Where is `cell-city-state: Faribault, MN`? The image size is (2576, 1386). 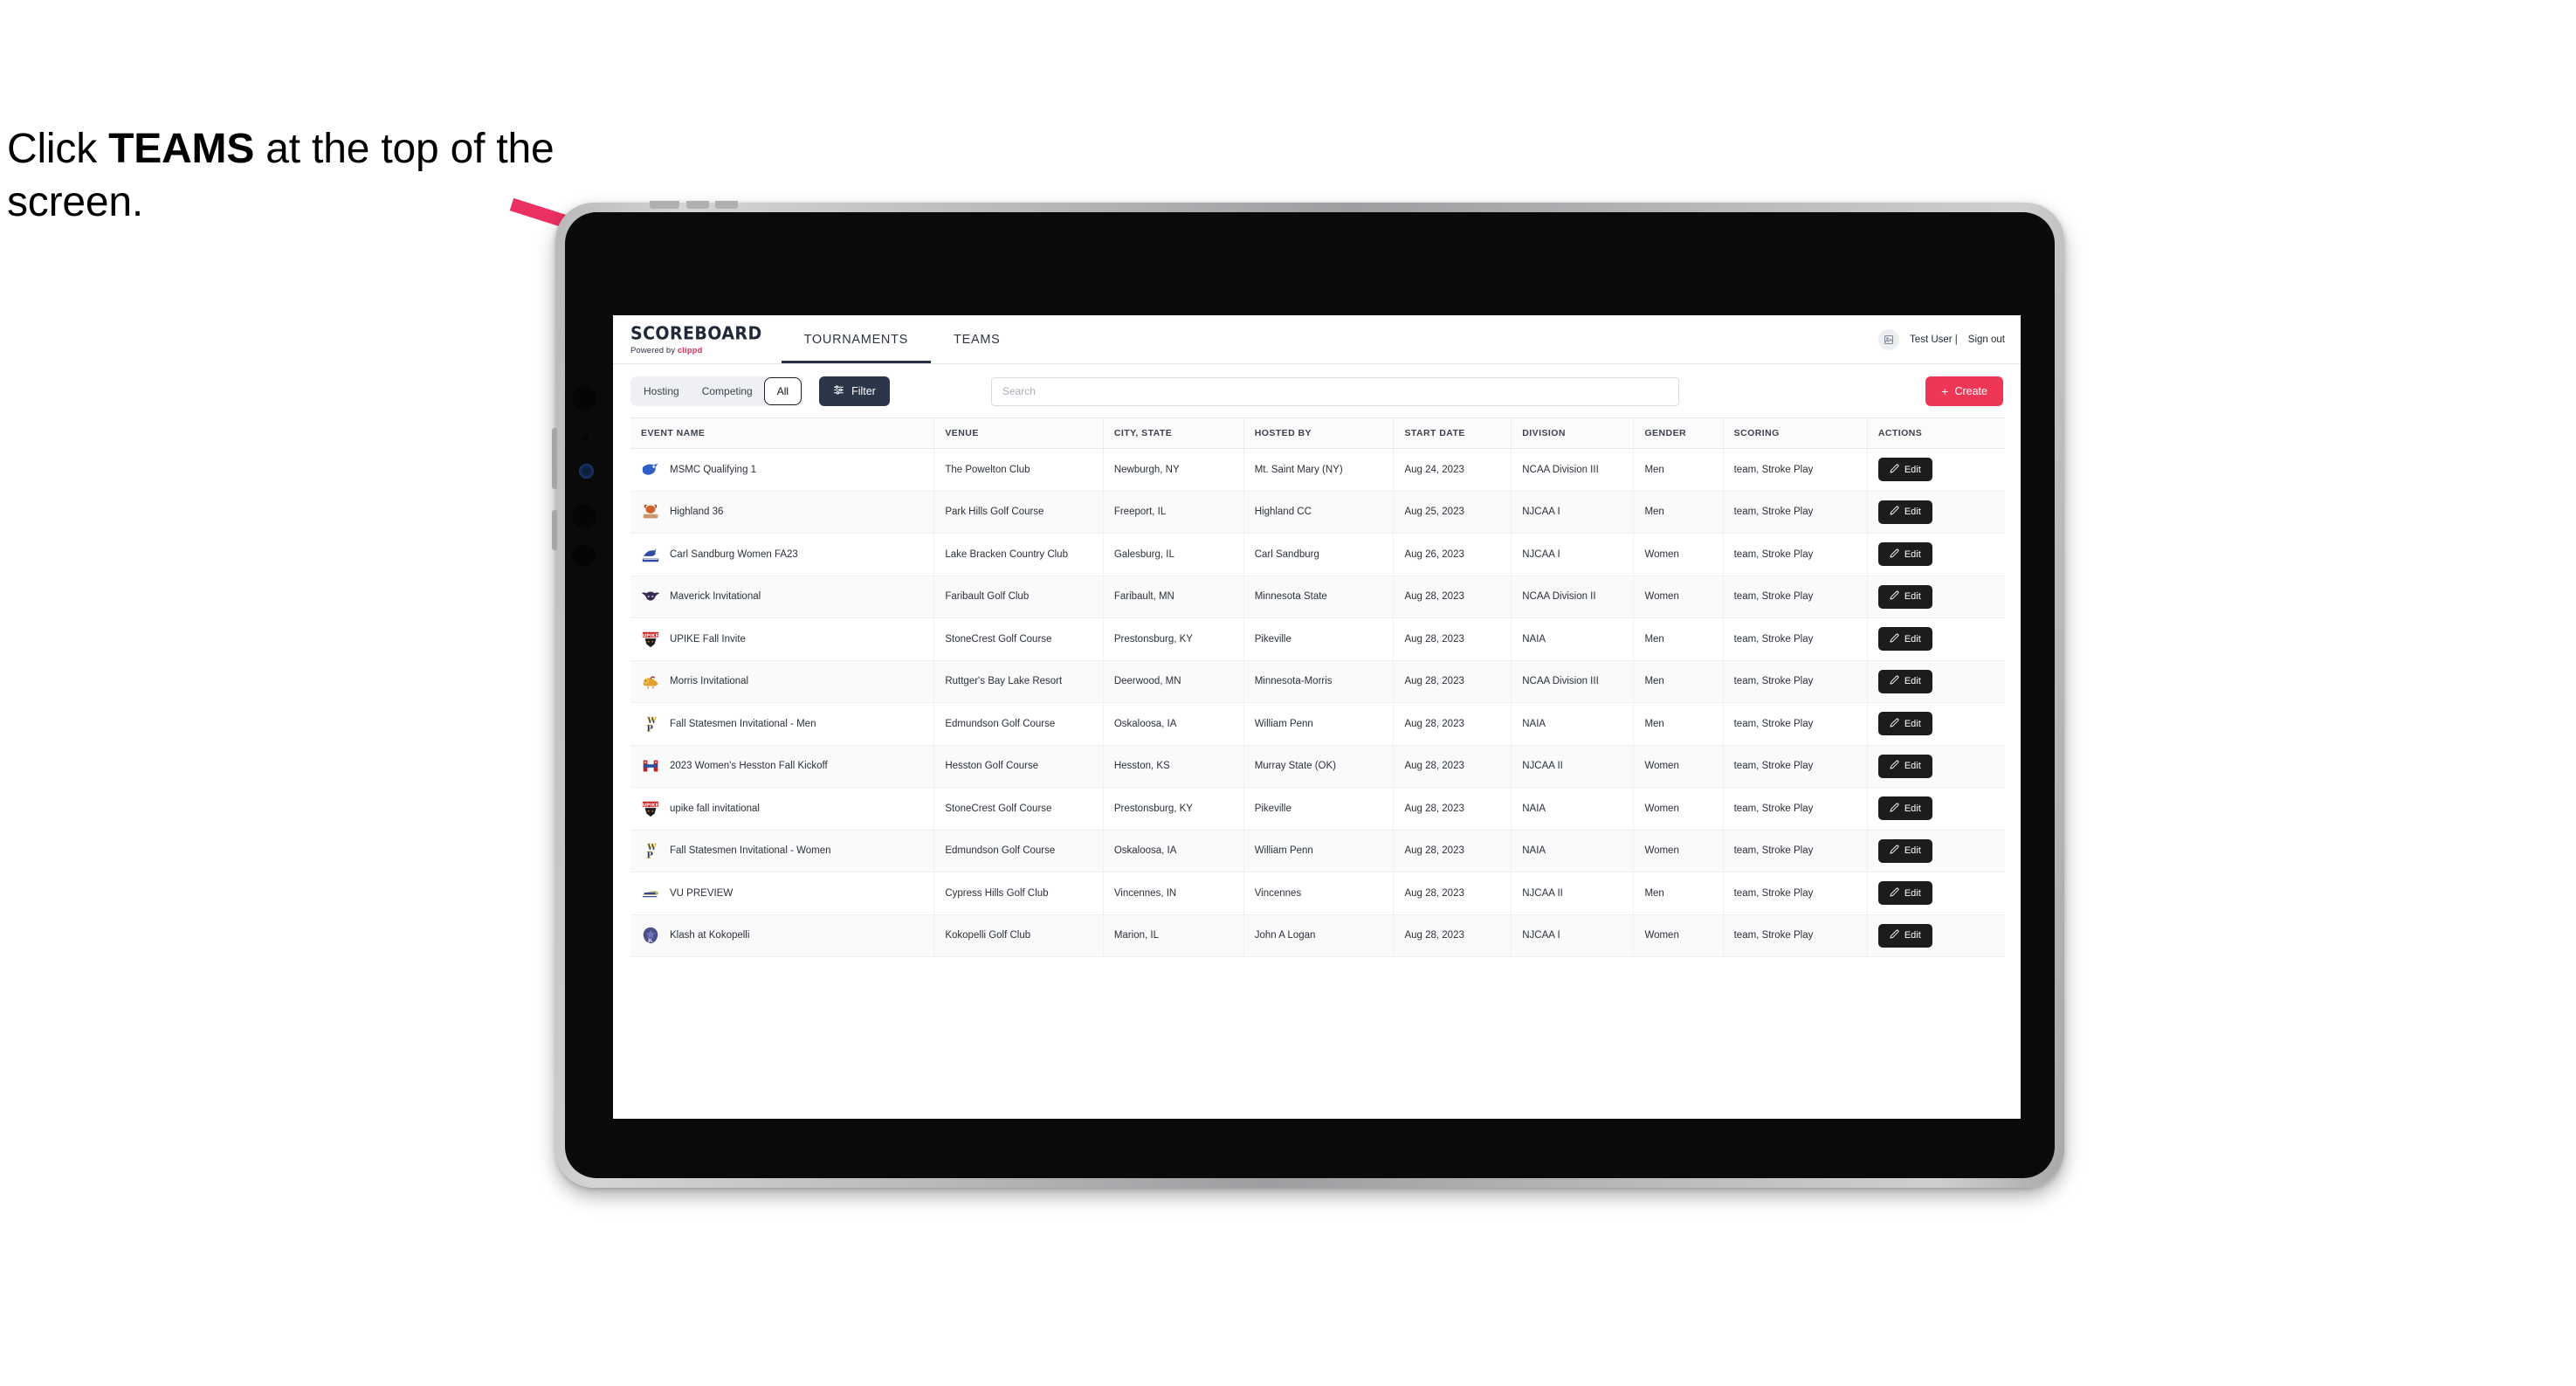 cell-city-state: Faribault, MN is located at coordinates (1173, 597).